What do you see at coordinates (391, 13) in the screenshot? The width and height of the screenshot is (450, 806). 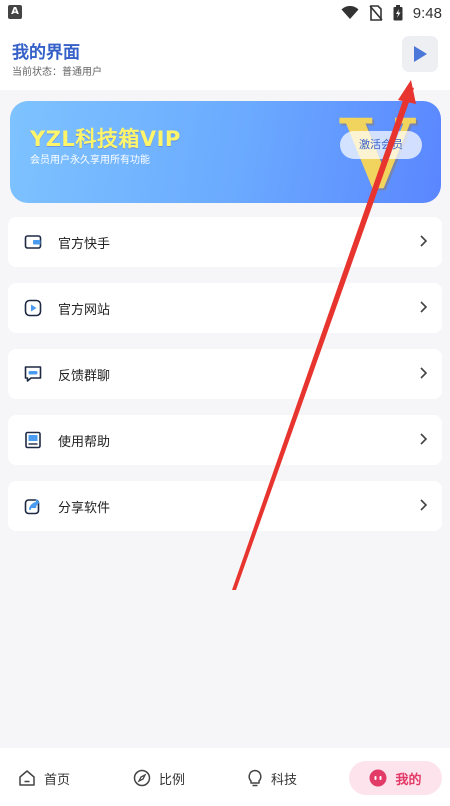 I see `status-icons: 9:48` at bounding box center [391, 13].